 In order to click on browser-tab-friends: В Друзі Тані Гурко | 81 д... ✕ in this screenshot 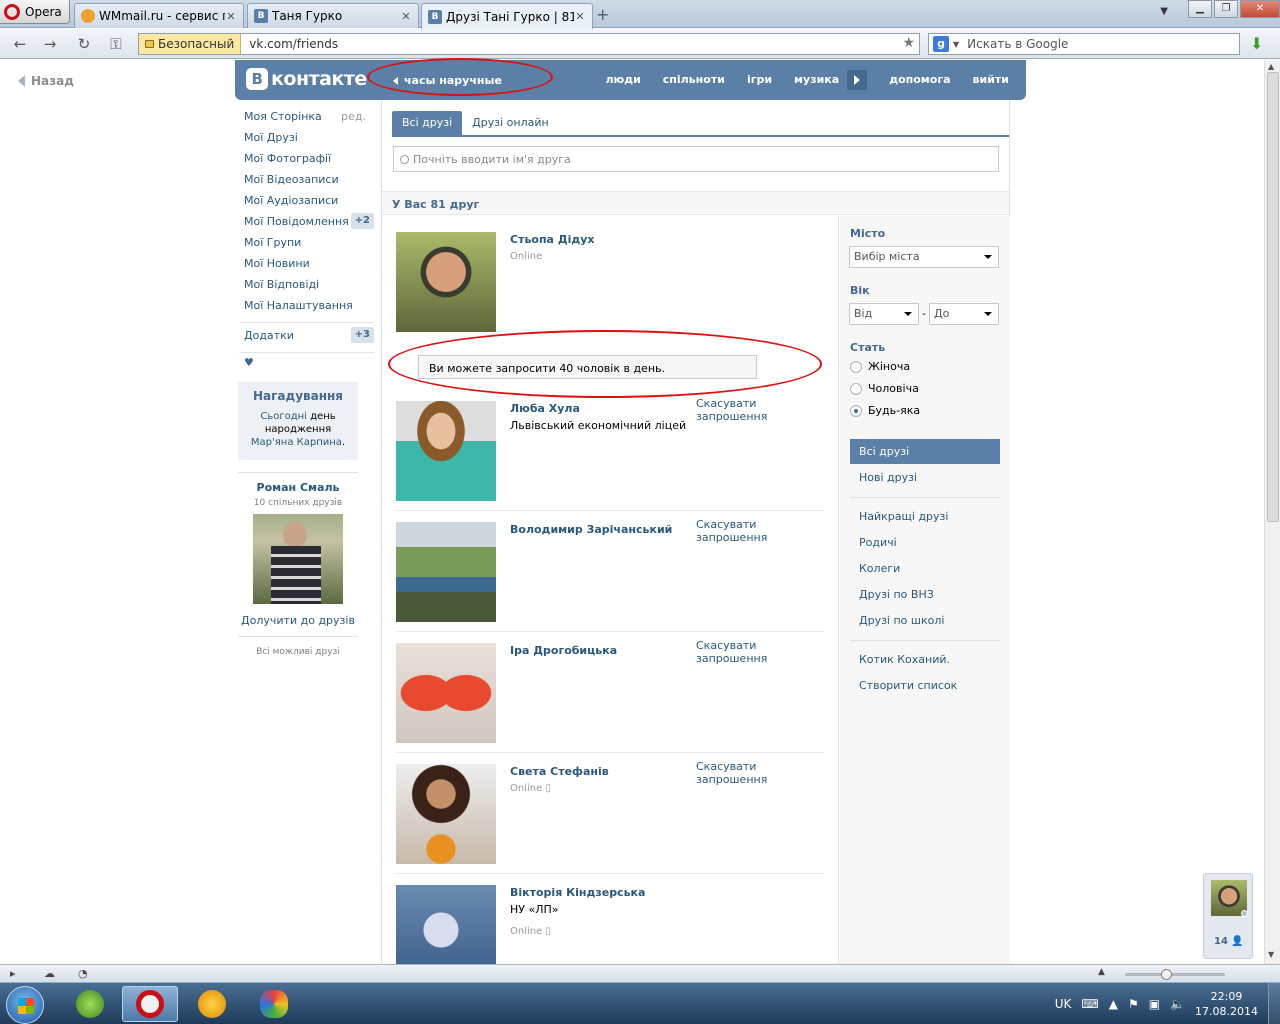, I will do `click(507, 16)`.